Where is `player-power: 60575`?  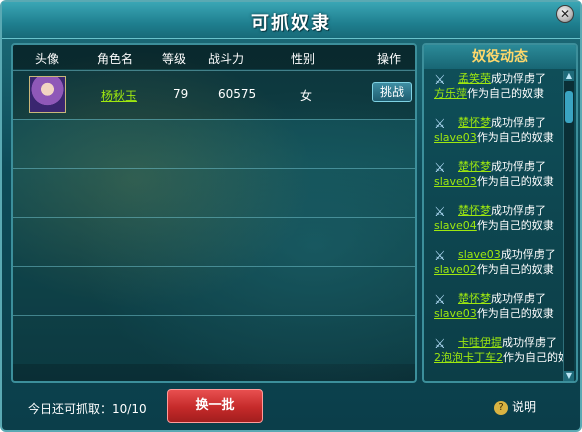
player-power: 60575 is located at coordinates (237, 94).